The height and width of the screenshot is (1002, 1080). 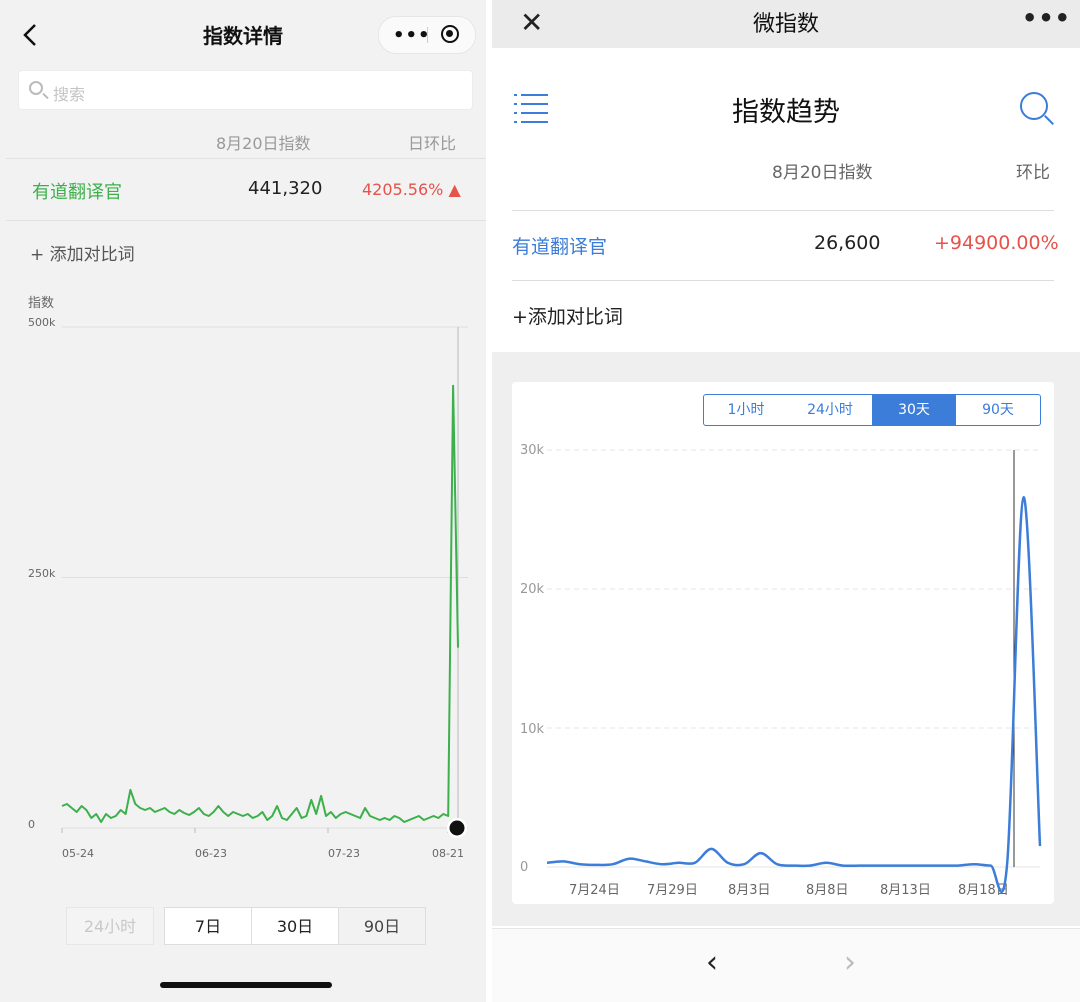 I want to click on range-7d-button: 7日, so click(x=208, y=926).